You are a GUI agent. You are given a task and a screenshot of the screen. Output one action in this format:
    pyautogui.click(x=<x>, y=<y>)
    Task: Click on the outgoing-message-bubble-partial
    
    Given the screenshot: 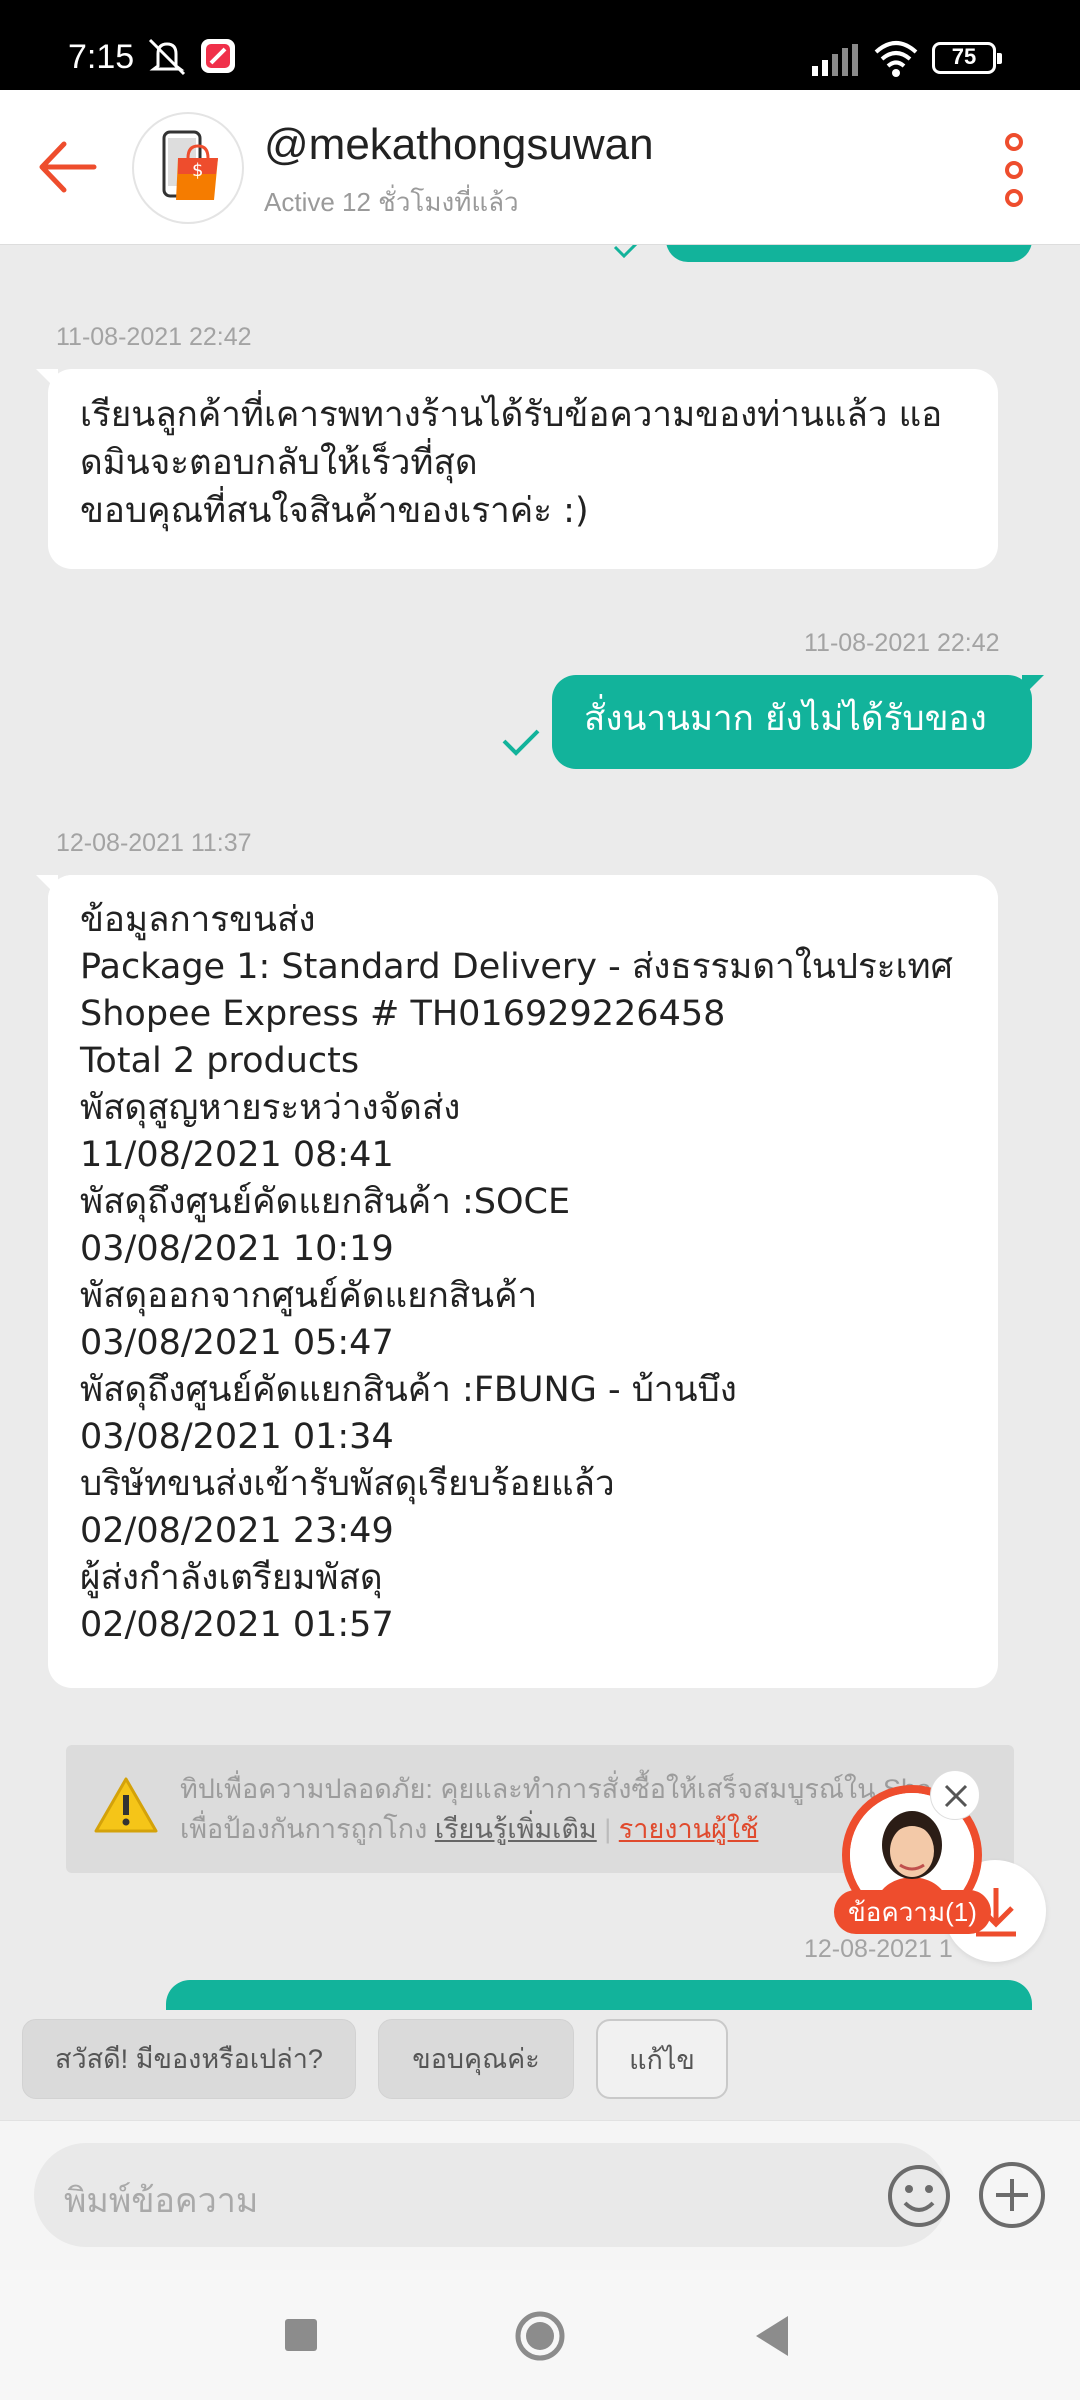 What is the action you would take?
    pyautogui.click(x=599, y=1995)
    